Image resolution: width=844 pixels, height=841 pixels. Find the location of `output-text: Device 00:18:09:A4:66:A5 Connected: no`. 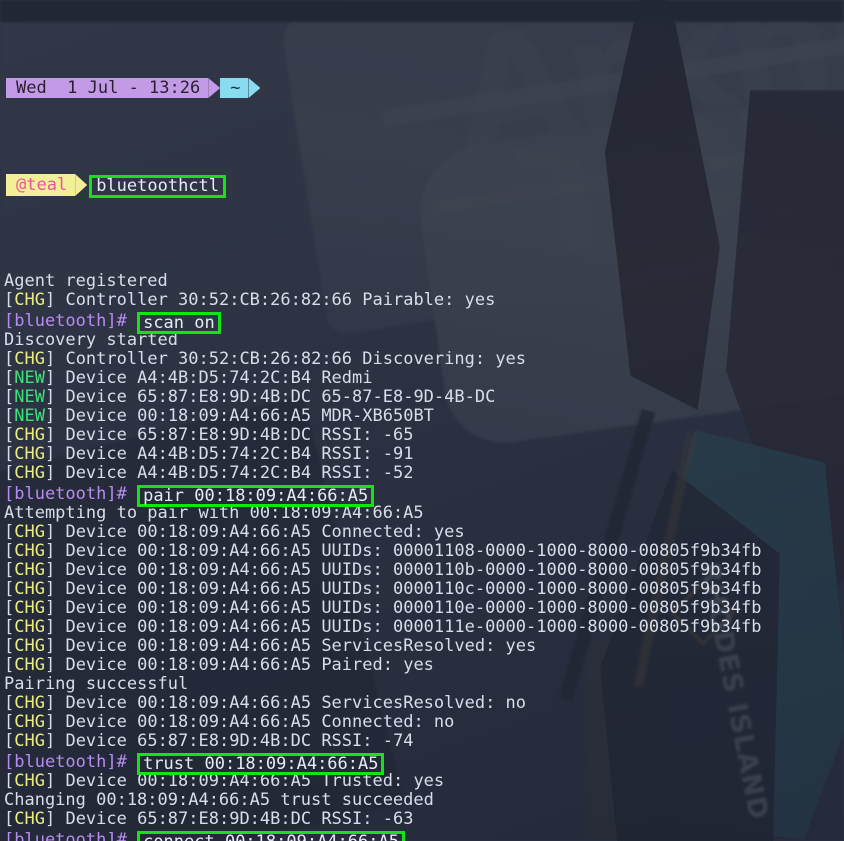

output-text: Device 00:18:09:A4:66:A5 Connected: no is located at coordinates (260, 722).